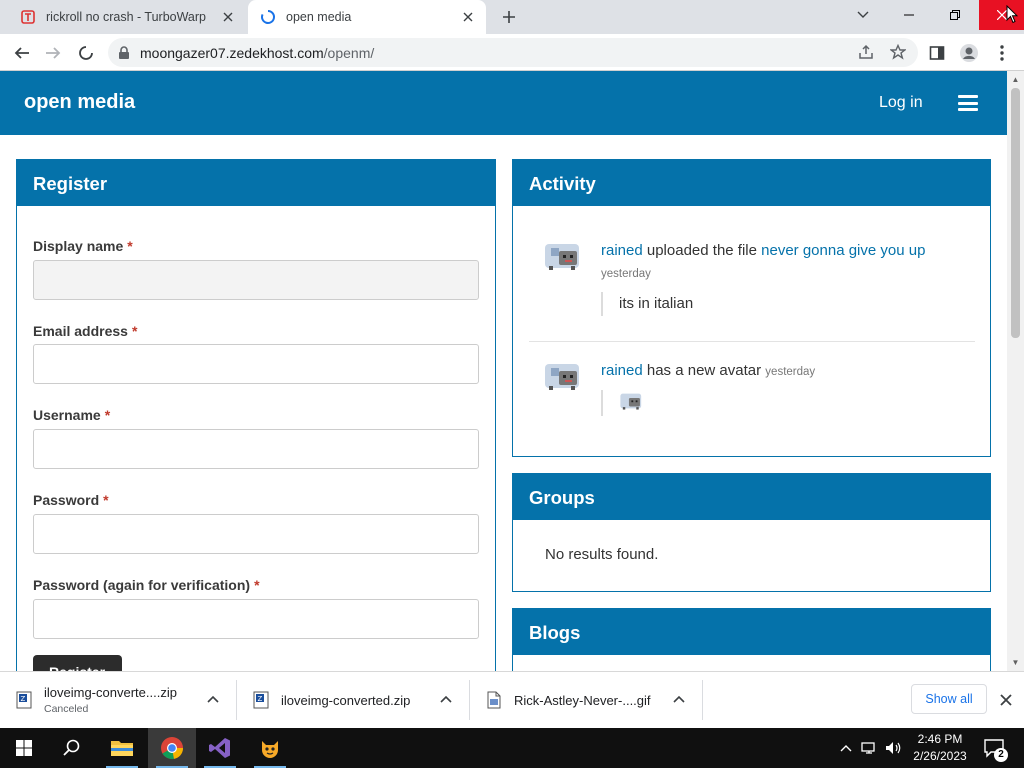 The height and width of the screenshot is (768, 1024). What do you see at coordinates (270, 748) in the screenshot?
I see `taskbar-scratch` at bounding box center [270, 748].